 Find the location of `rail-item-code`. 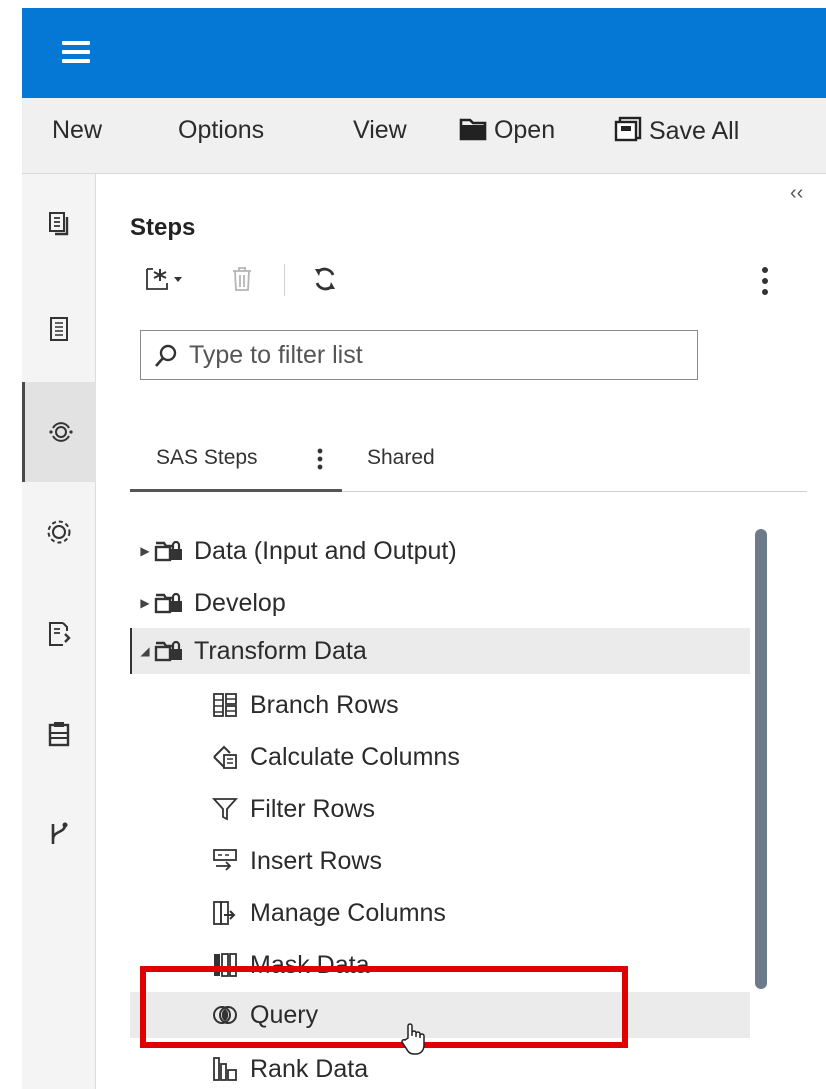

rail-item-code is located at coordinates (59, 634).